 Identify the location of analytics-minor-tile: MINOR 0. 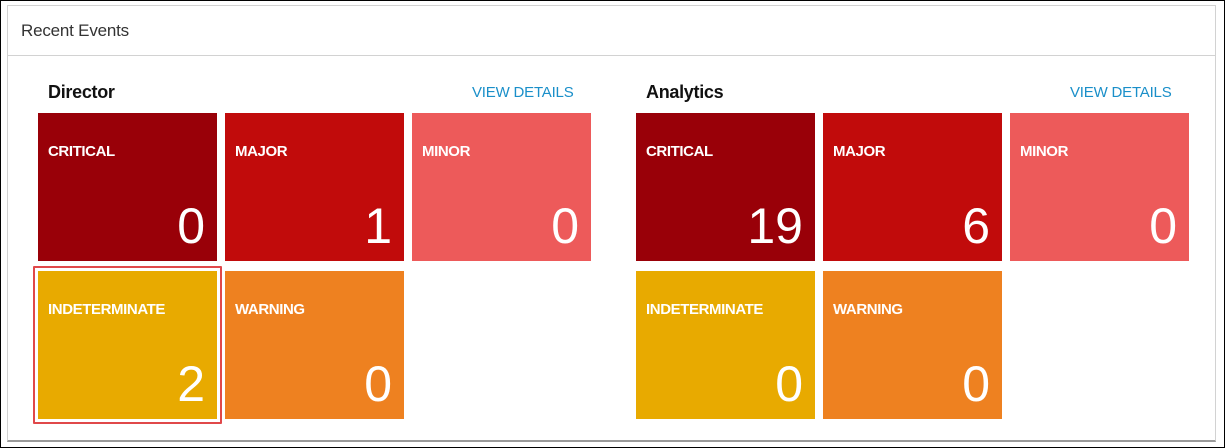
(1099, 187).